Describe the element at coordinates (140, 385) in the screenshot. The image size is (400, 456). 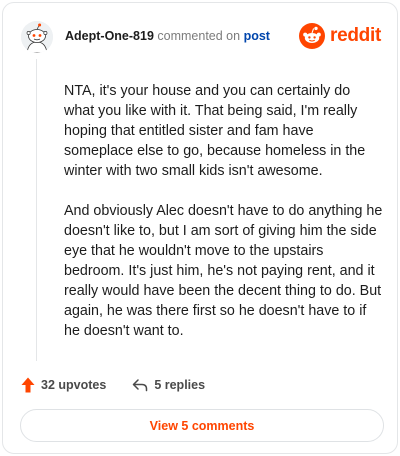
I see `reply-arrow-icon` at that location.